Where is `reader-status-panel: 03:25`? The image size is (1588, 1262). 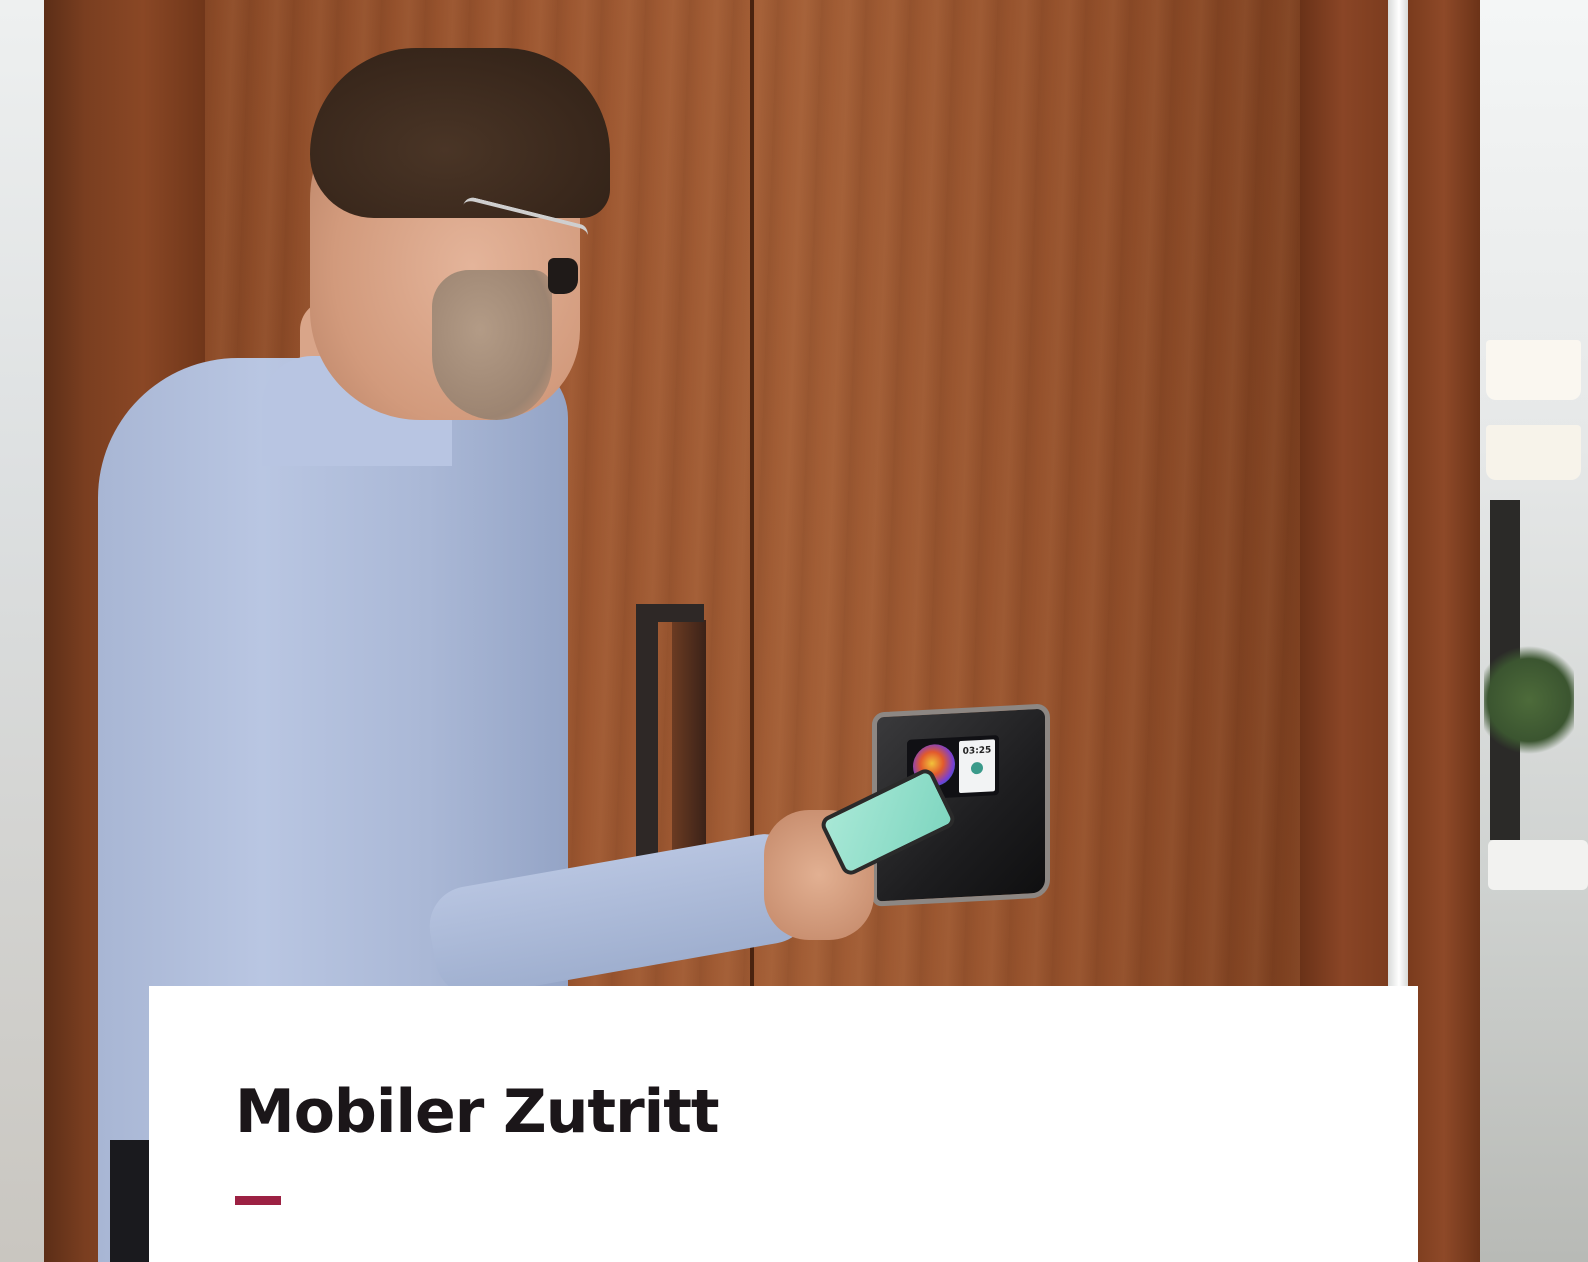 reader-status-panel: 03:25 is located at coordinates (977, 766).